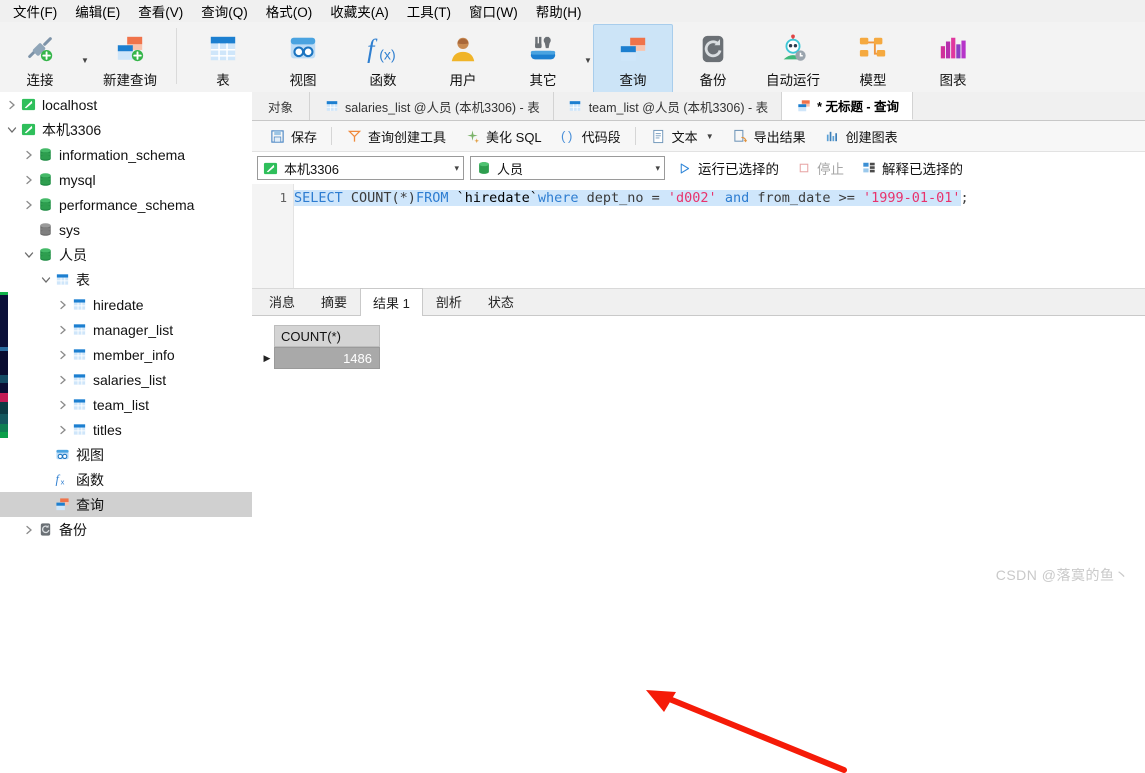 The height and width of the screenshot is (773, 1145). I want to click on result-tab-4: 剖析, so click(448, 301).